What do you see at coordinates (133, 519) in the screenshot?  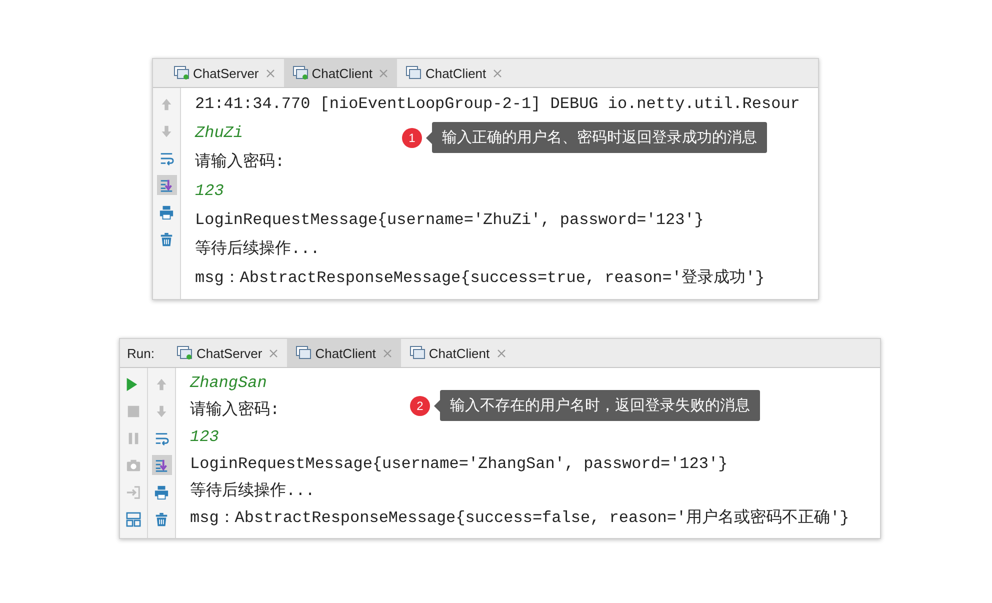 I see `layout-icon` at bounding box center [133, 519].